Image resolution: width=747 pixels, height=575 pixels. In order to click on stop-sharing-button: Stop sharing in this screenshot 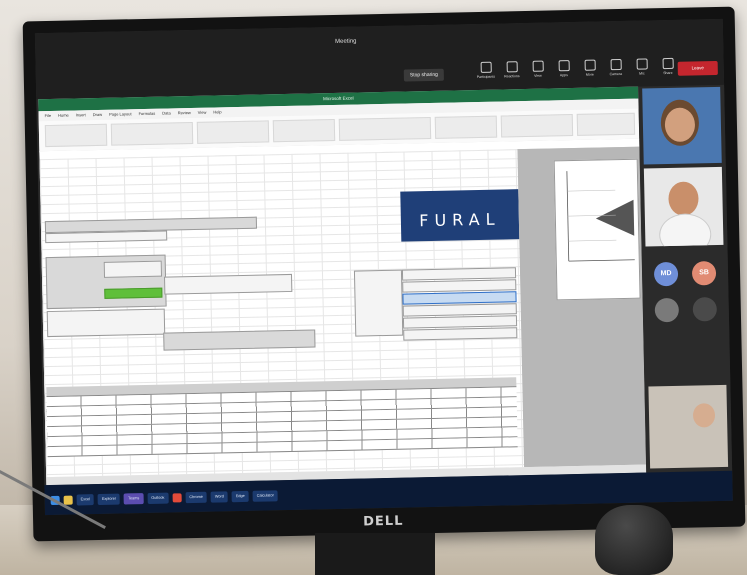, I will do `click(424, 75)`.